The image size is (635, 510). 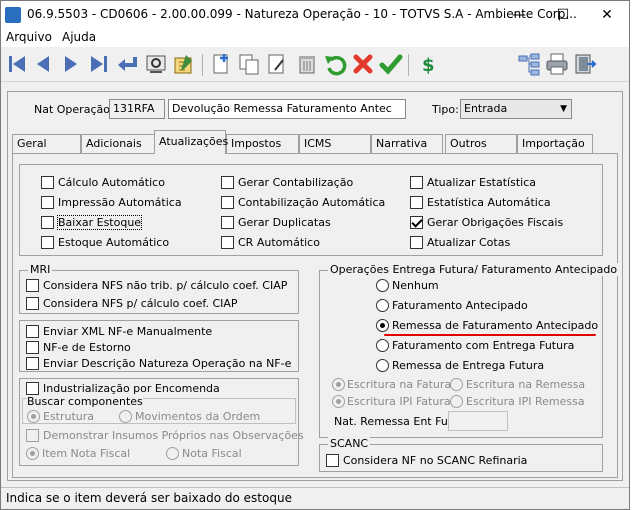 I want to click on copy-record-icon, so click(x=249, y=64).